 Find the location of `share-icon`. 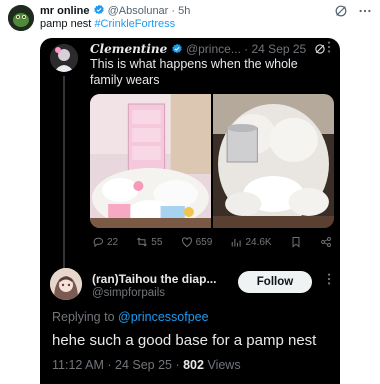

share-icon is located at coordinates (325, 242).